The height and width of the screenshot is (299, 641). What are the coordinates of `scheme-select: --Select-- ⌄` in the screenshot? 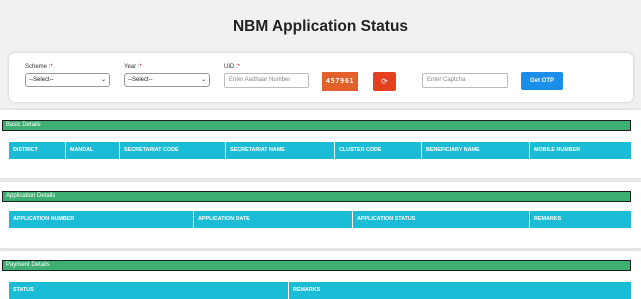 It's located at (67, 80).